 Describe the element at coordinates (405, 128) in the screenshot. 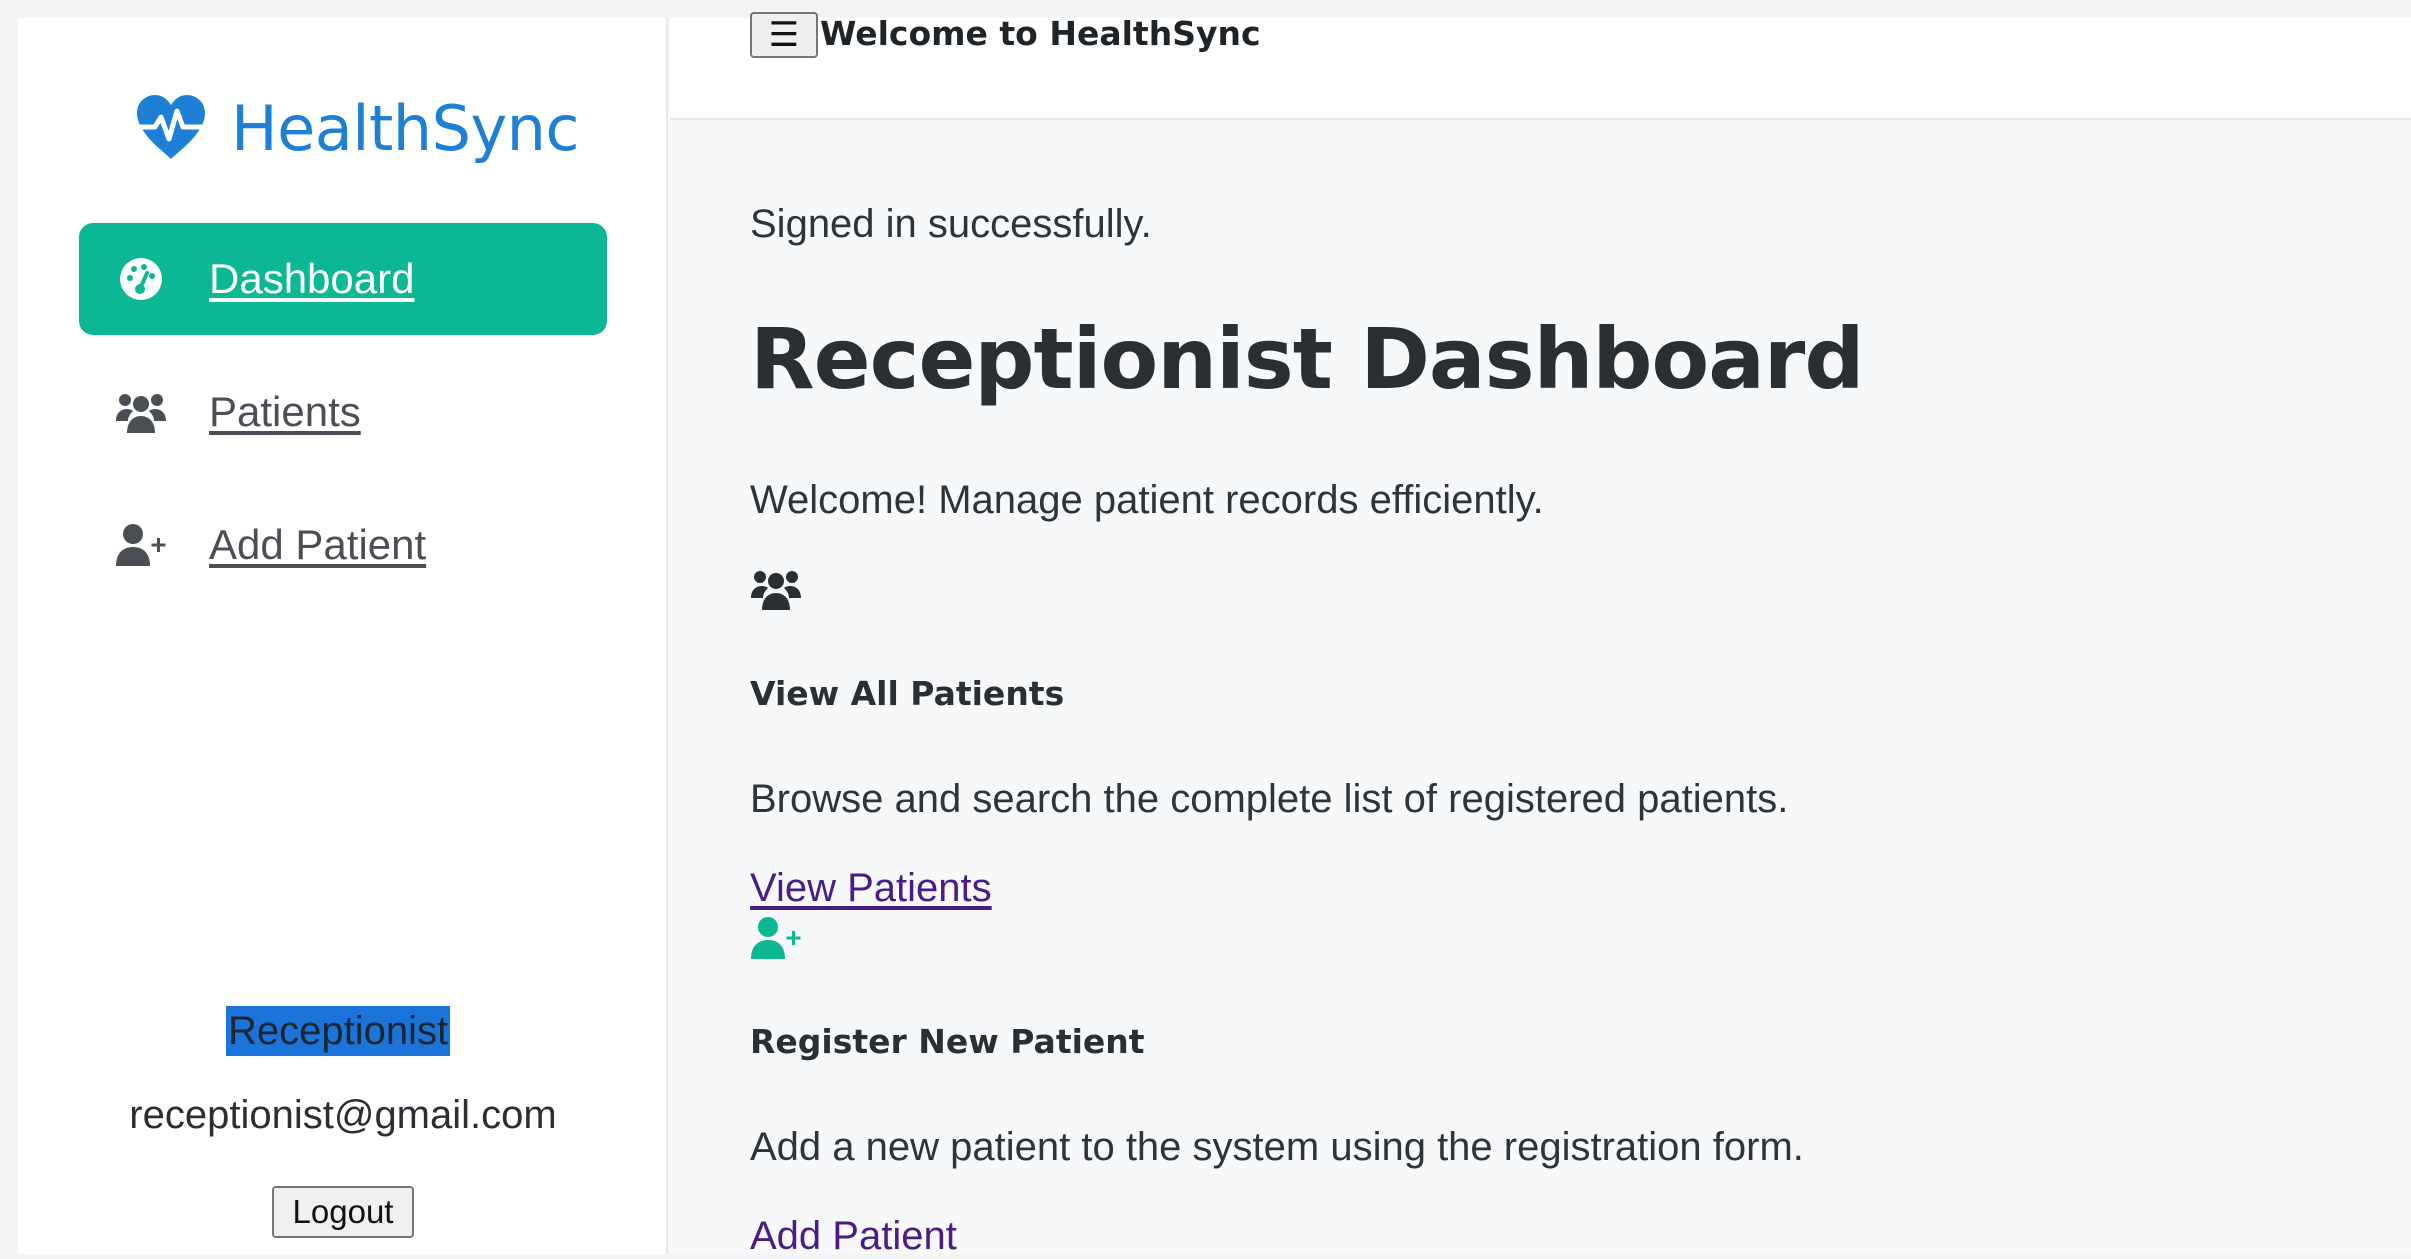

I see `brand-name: HealthSync` at that location.